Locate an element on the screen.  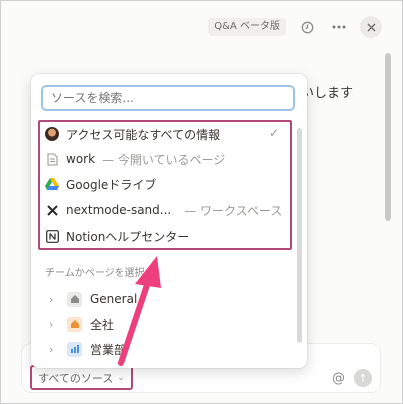
source-item-notion-help: Notionヘルプセンター is located at coordinates (117, 236).